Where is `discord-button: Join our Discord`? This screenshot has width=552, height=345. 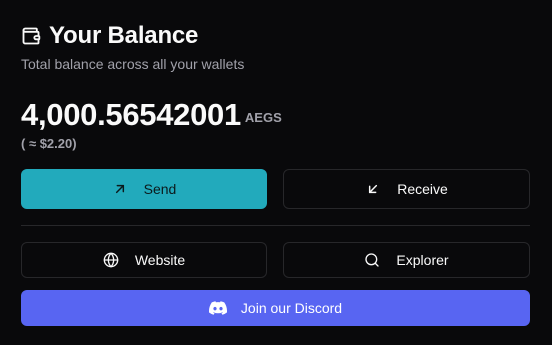
discord-button: Join our Discord is located at coordinates (275, 308).